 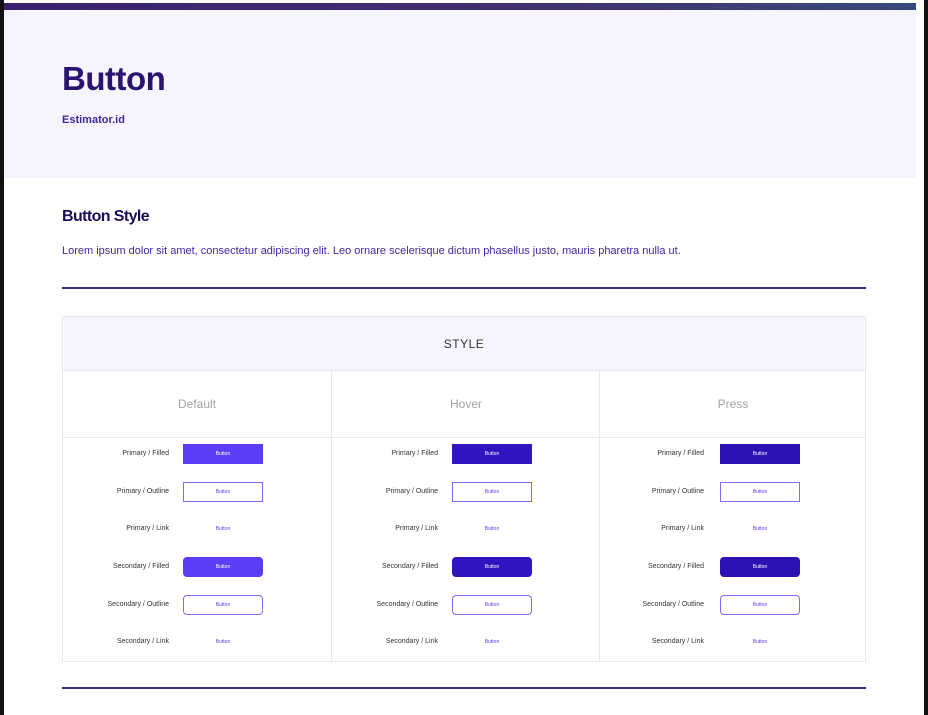 I want to click on section-title: Button Style, so click(x=106, y=216).